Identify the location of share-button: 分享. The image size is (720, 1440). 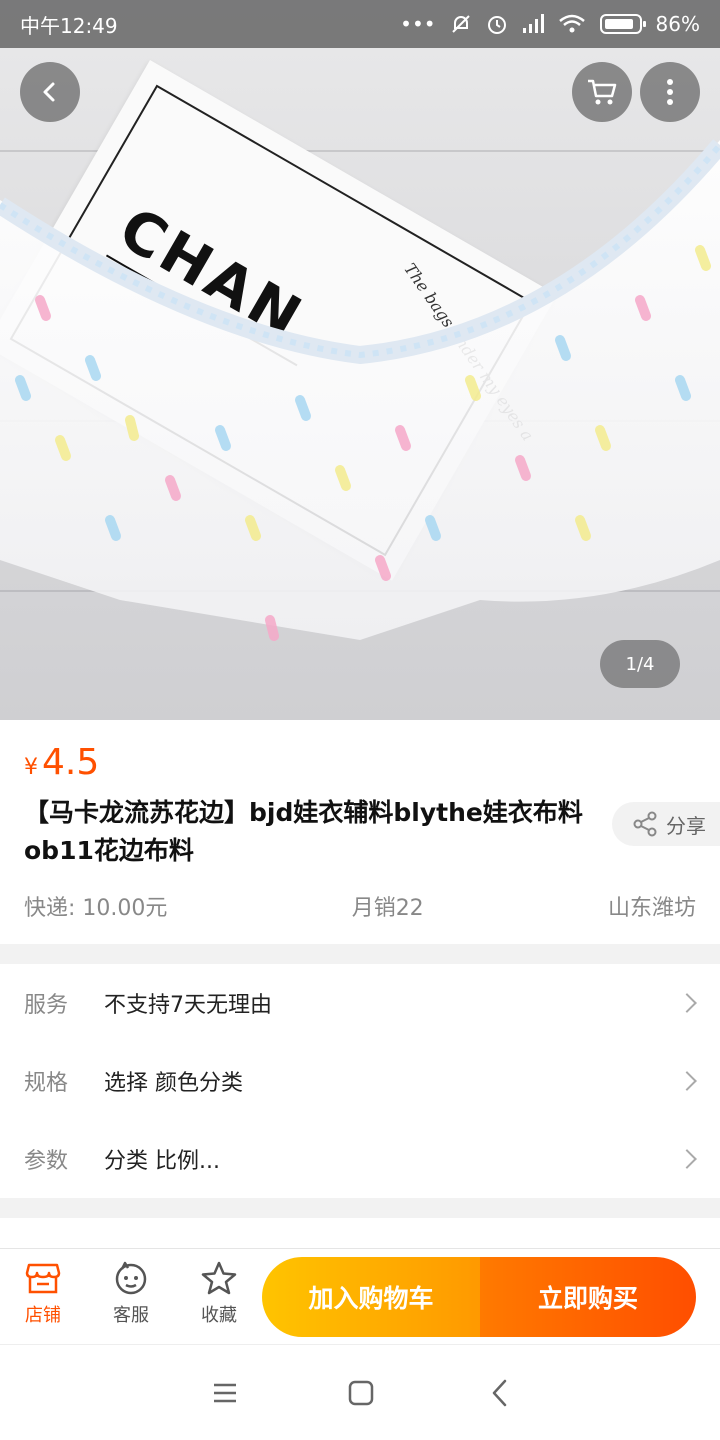
(666, 824).